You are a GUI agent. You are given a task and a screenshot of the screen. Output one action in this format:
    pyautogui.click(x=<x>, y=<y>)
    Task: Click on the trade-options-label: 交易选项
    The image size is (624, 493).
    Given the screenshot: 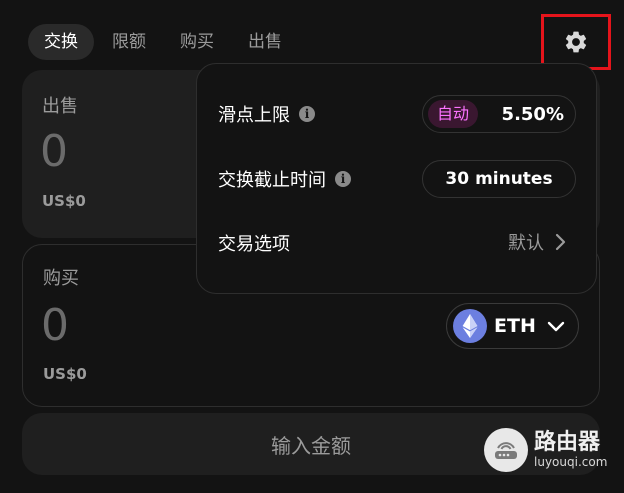 What is the action you would take?
    pyautogui.click(x=254, y=244)
    